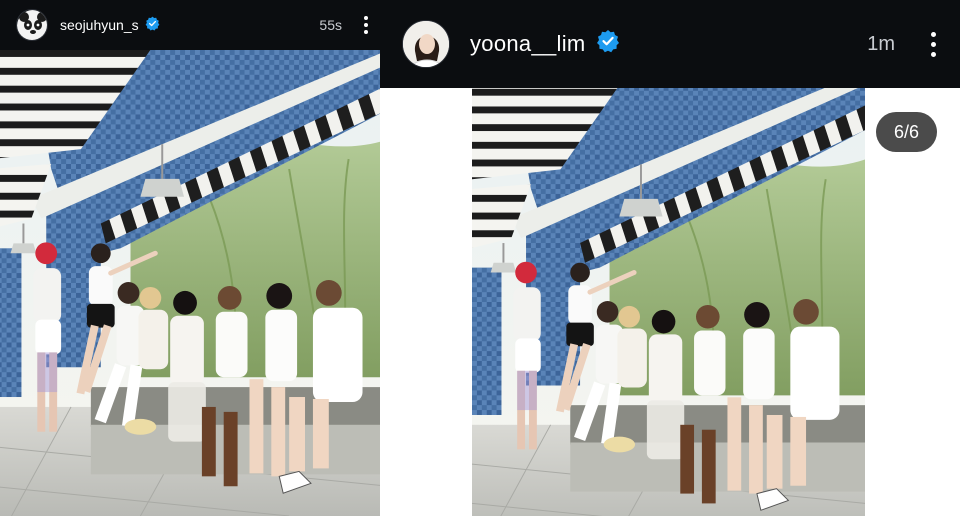 The height and width of the screenshot is (516, 960). Describe the element at coordinates (670, 44) in the screenshot. I see `right-story-header: yoona__lim 1m` at that location.